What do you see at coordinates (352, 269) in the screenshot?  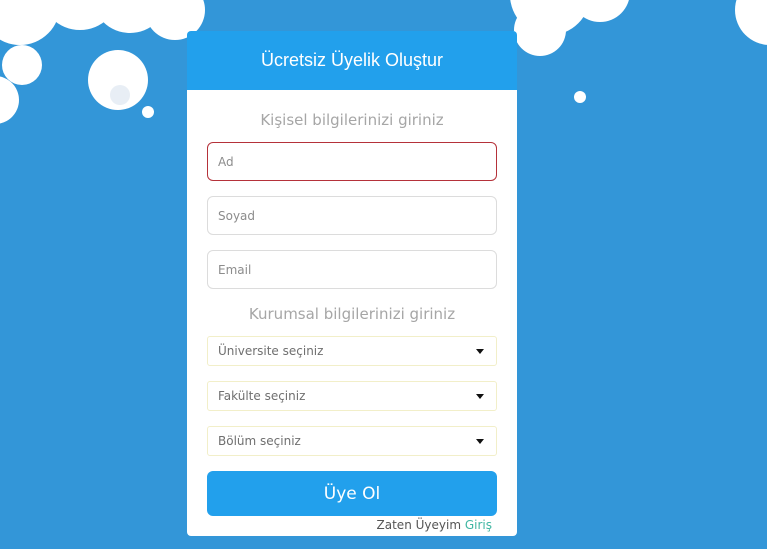 I see `email-input` at bounding box center [352, 269].